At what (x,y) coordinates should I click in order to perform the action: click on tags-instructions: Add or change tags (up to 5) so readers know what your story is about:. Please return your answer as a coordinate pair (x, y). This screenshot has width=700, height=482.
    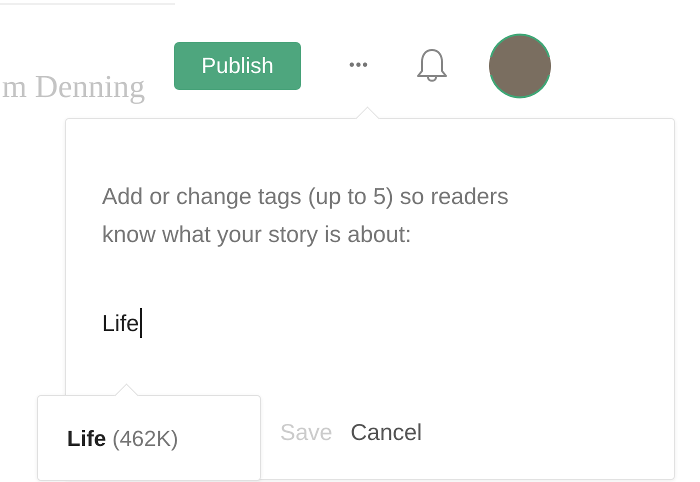
    Looking at the image, I should click on (306, 215).